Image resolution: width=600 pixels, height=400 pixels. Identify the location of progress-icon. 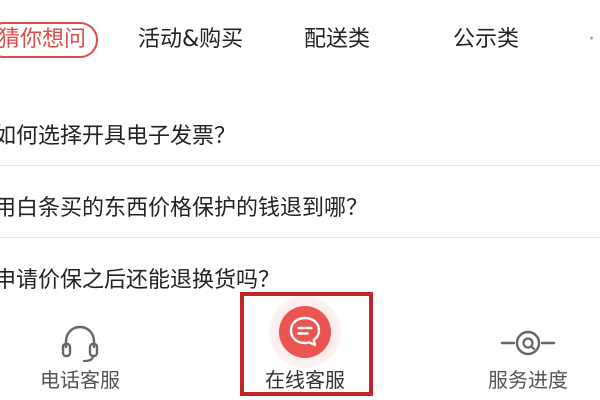
(528, 343).